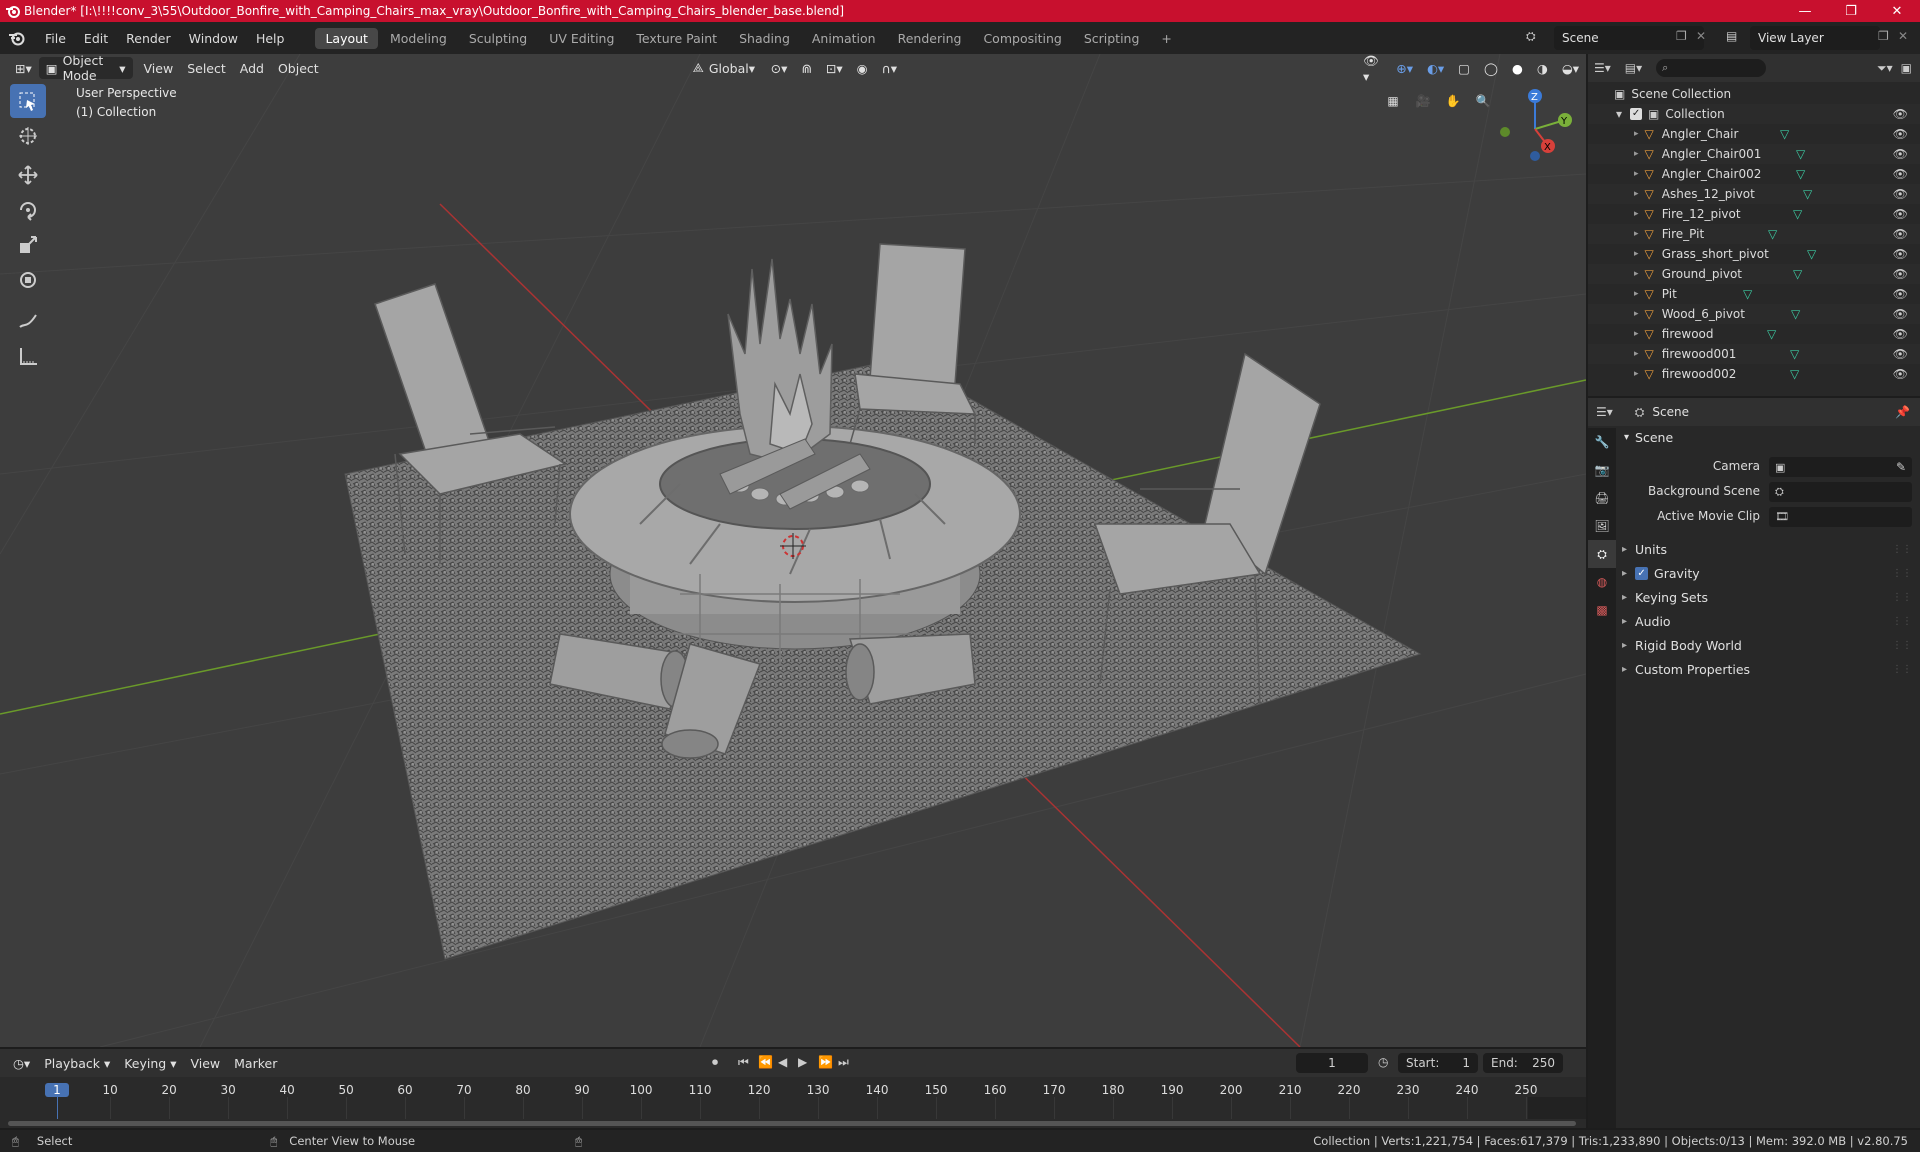 This screenshot has width=1920, height=1152. Describe the element at coordinates (28, 245) in the screenshot. I see `scale-tool` at that location.